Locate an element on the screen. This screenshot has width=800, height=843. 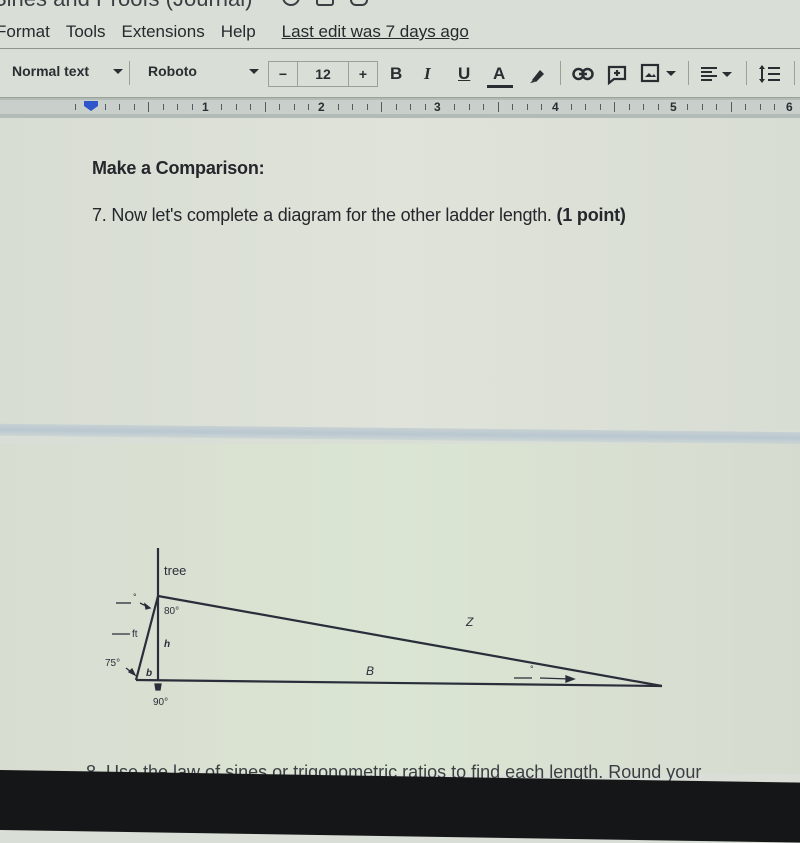
title-bar: Sines and Proofs (Journal) is located at coordinates (400, 8).